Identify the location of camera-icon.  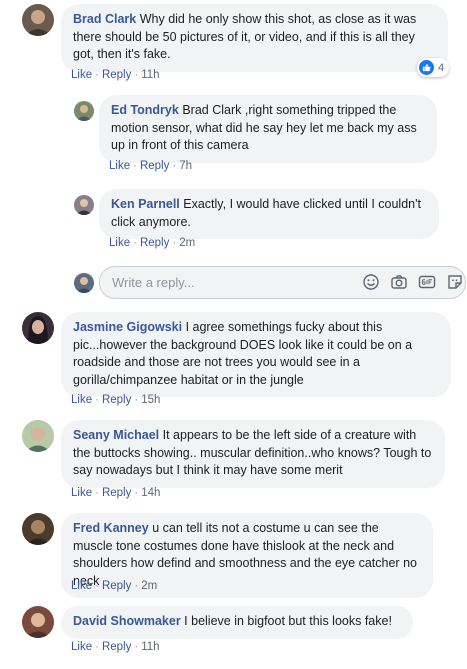
(399, 282).